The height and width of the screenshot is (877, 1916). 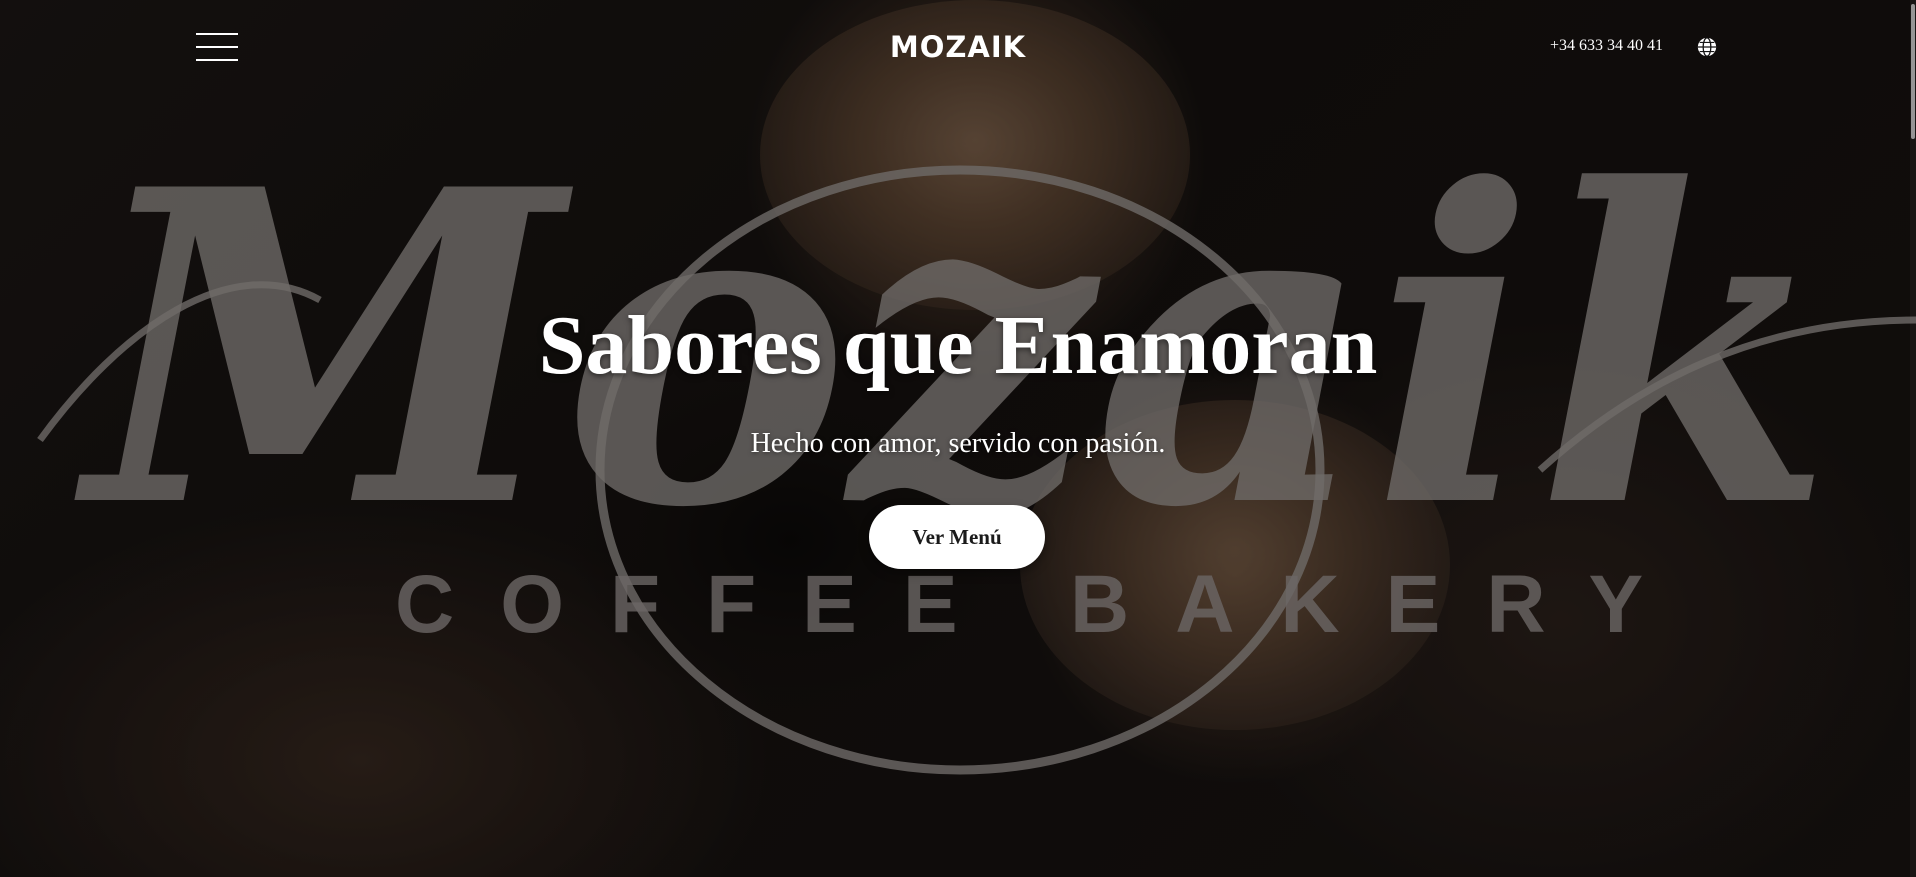 I want to click on globe-icon, so click(x=1707, y=47).